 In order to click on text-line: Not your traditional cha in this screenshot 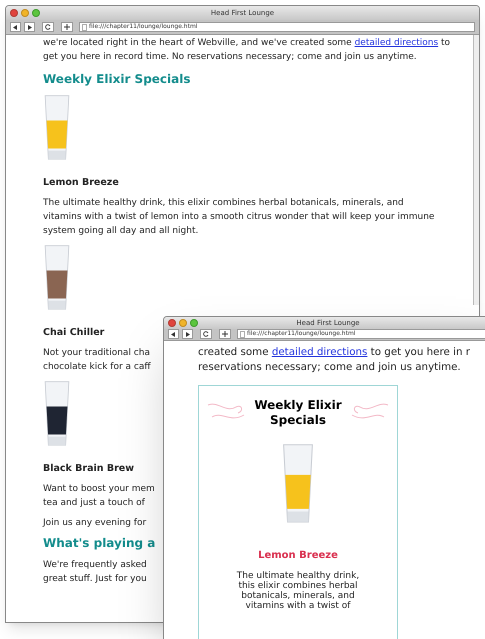, I will do `click(96, 353)`.